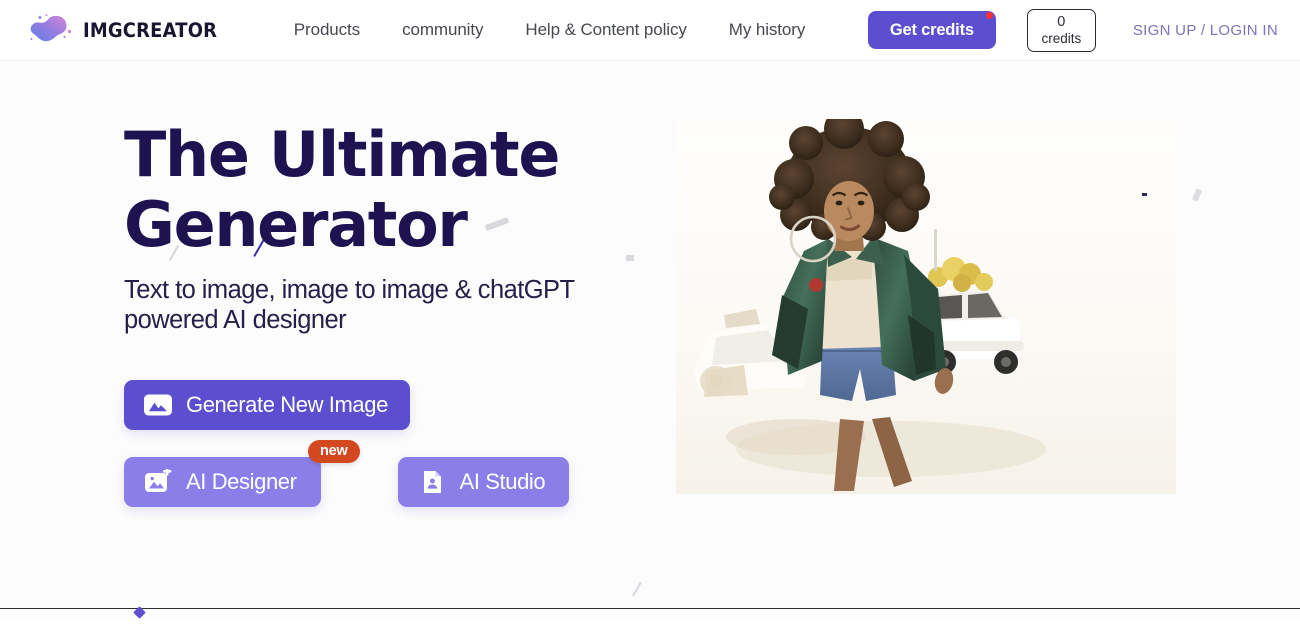 This screenshot has width=1300, height=630. What do you see at coordinates (502, 482) in the screenshot?
I see `ai-studio-label: AI Studio` at bounding box center [502, 482].